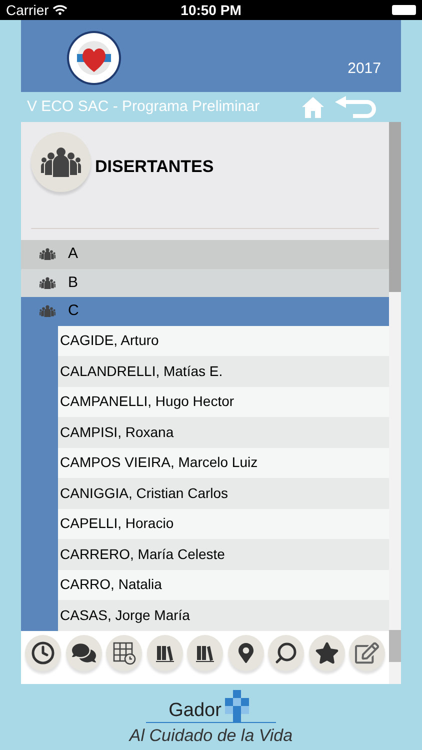 The height and width of the screenshot is (750, 422). I want to click on search-icon, so click(286, 652).